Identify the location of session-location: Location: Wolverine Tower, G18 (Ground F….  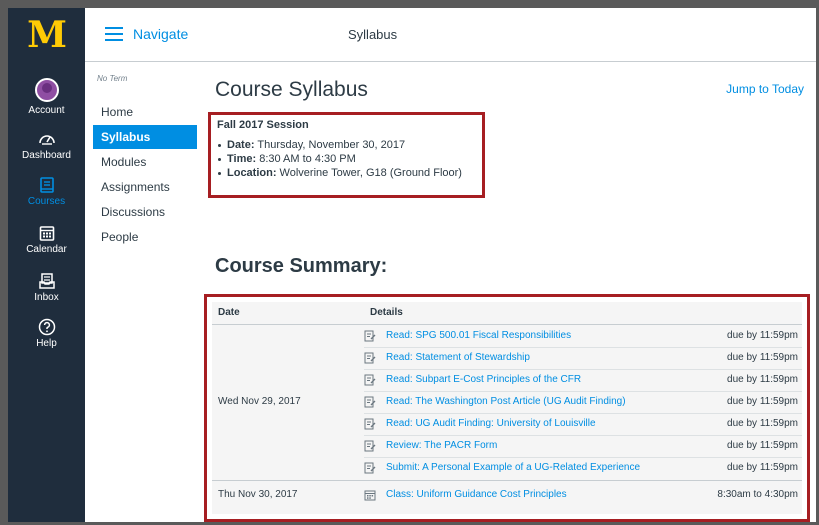
(346, 173).